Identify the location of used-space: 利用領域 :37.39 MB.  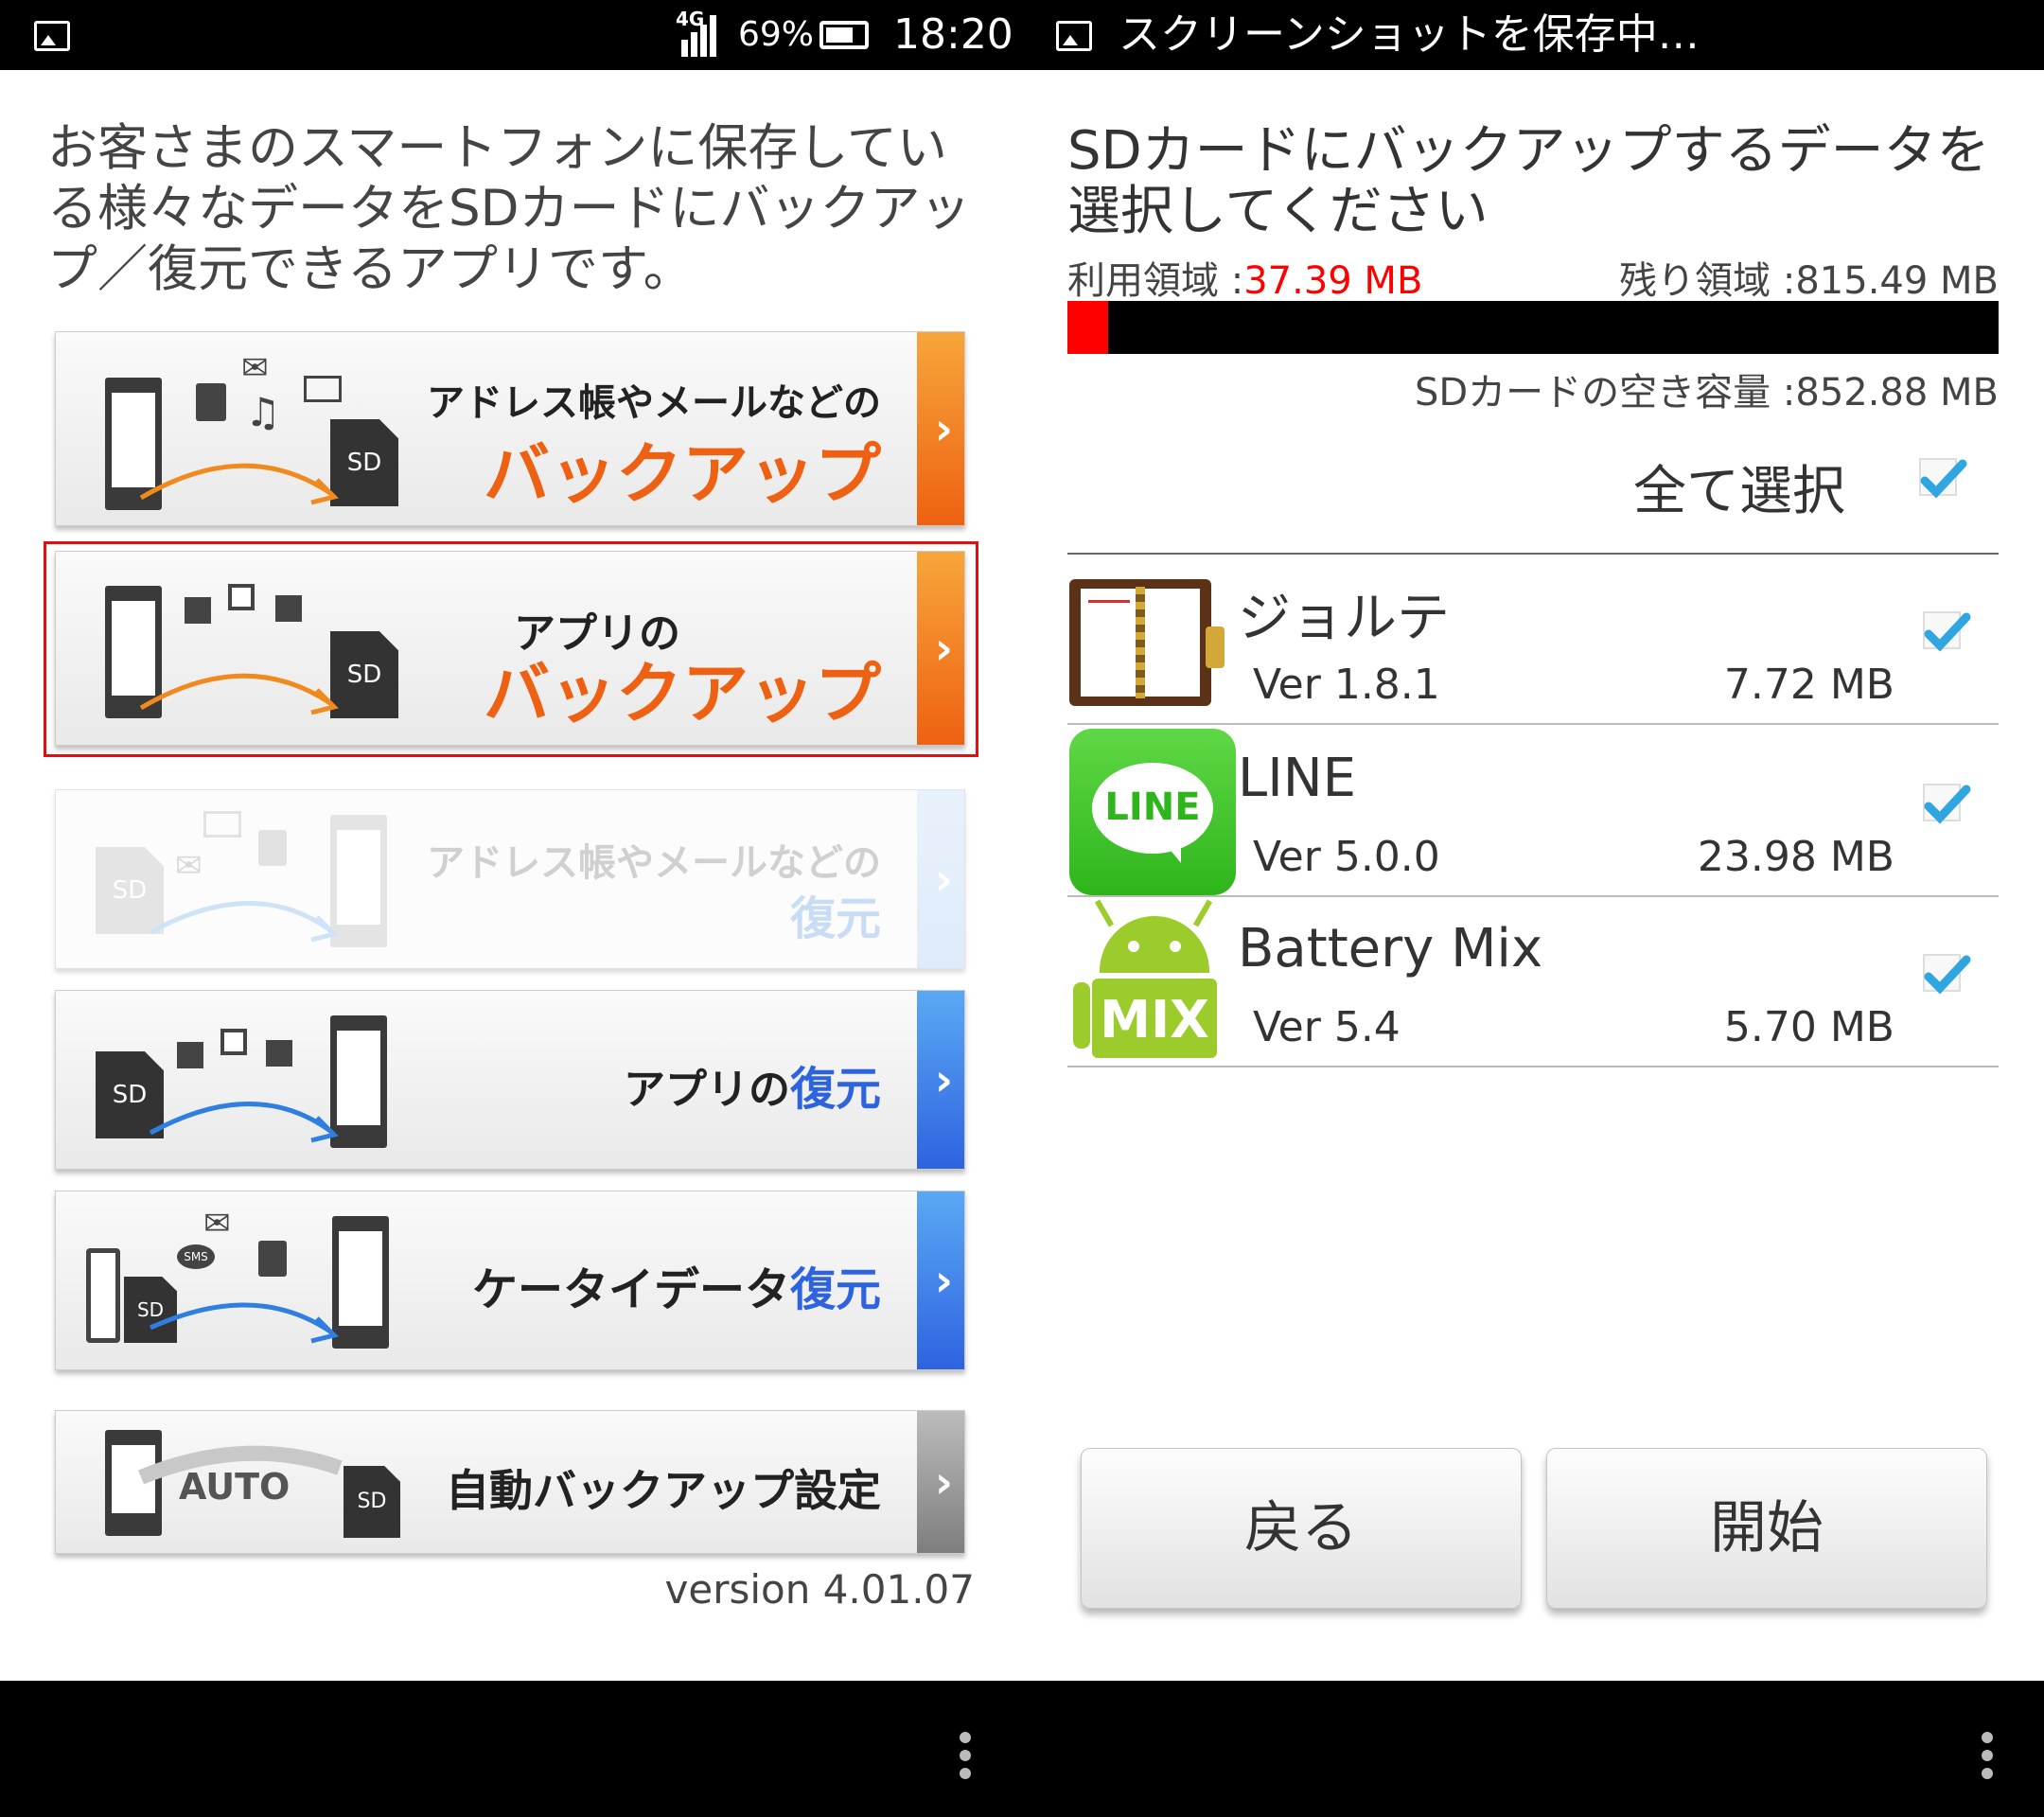
(1244, 277).